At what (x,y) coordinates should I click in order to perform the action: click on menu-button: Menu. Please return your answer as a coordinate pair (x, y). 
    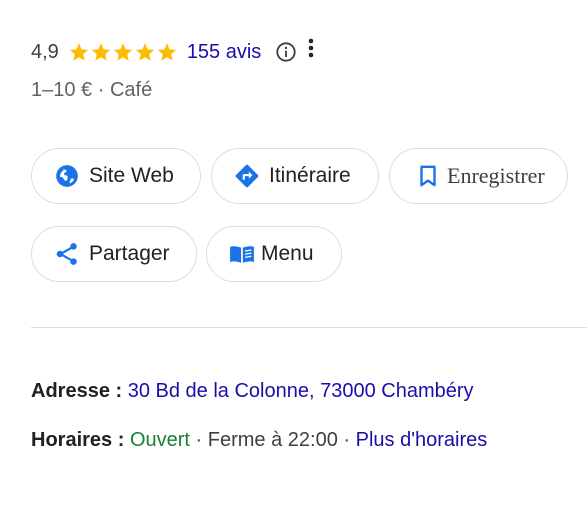
    Looking at the image, I should click on (274, 254).